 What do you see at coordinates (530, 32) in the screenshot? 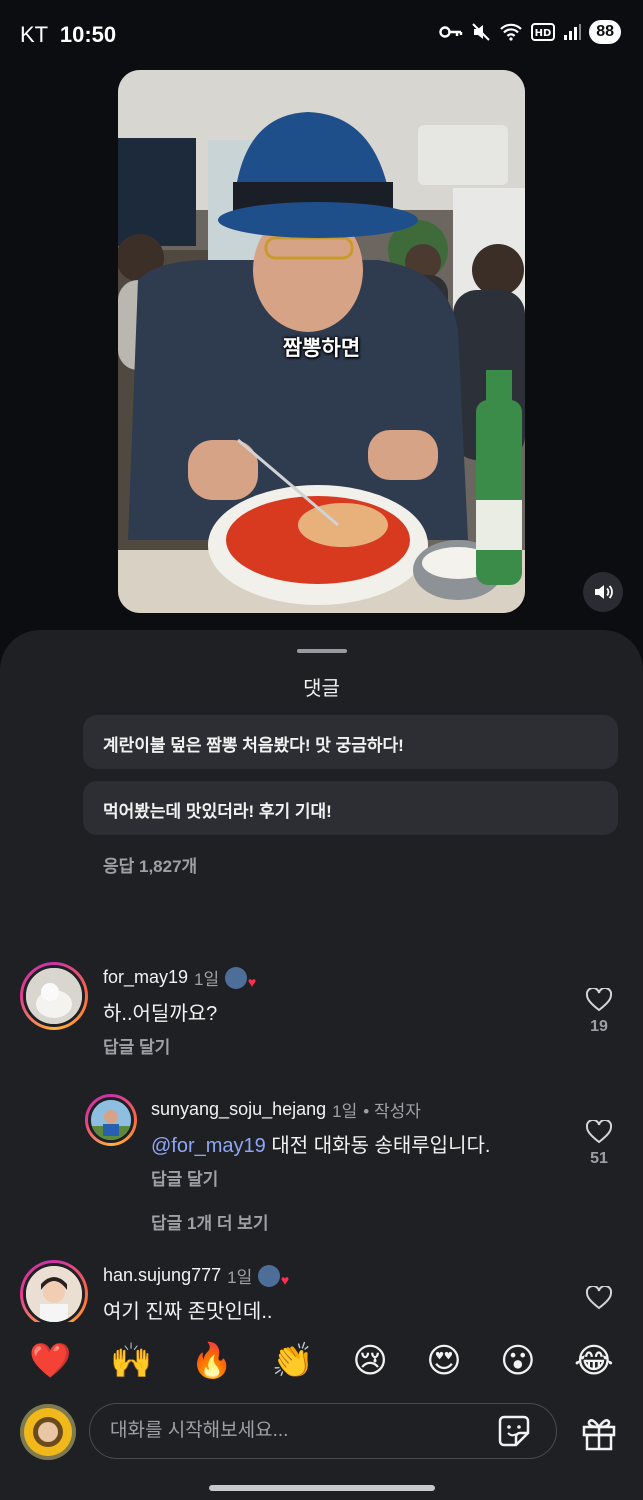
I see `status-icons: HD 88` at bounding box center [530, 32].